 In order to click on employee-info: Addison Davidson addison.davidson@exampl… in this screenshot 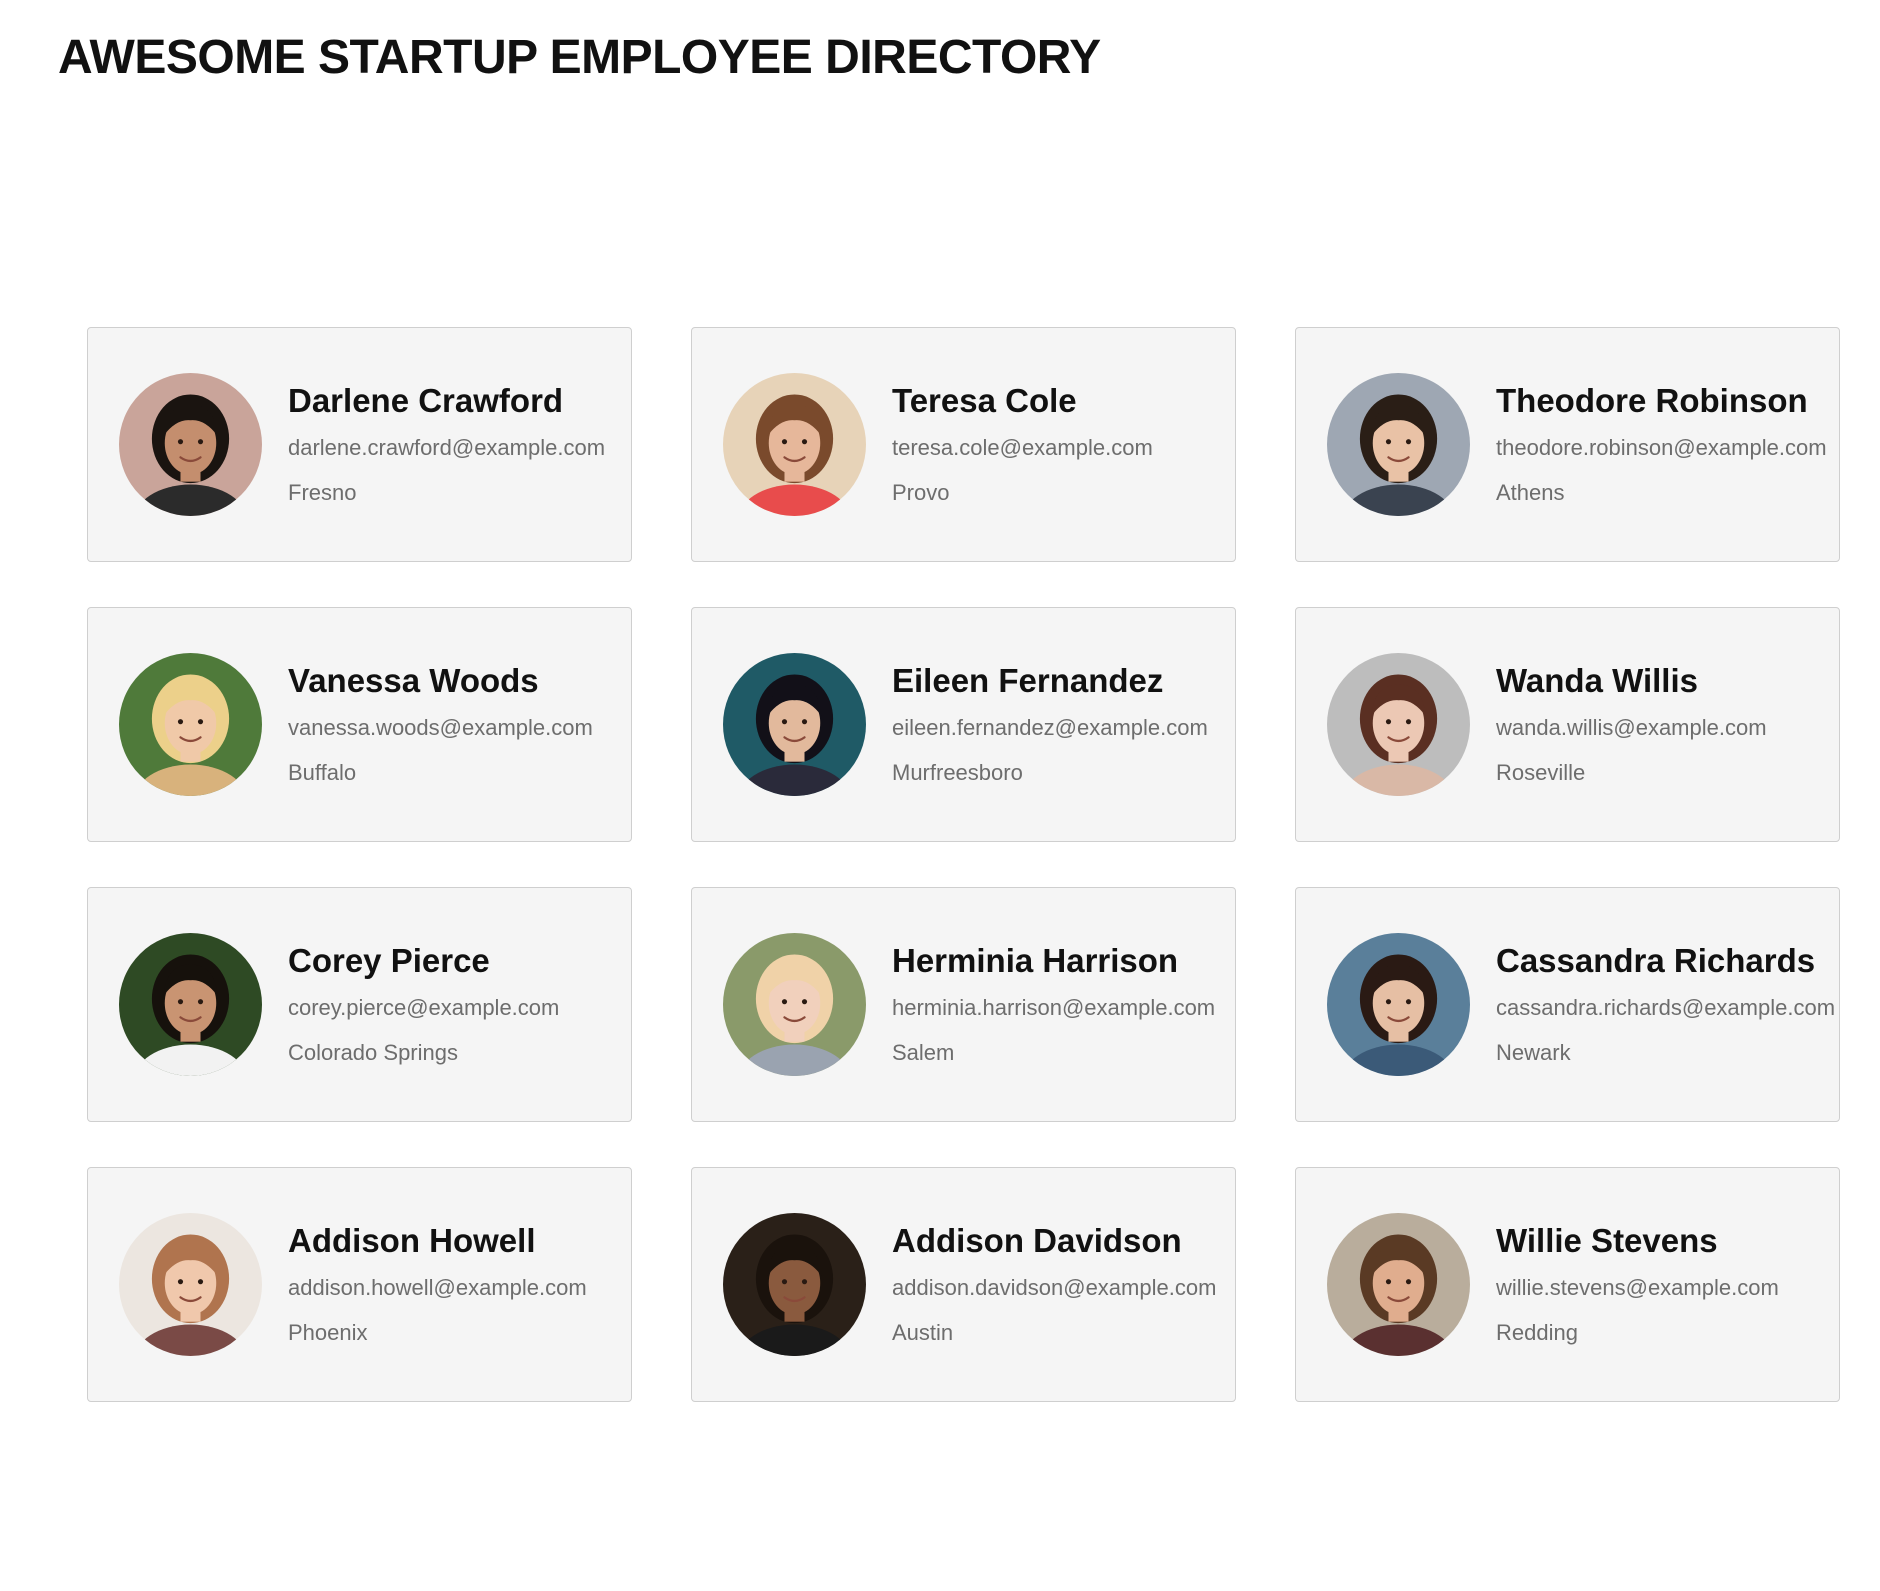, I will do `click(1054, 1283)`.